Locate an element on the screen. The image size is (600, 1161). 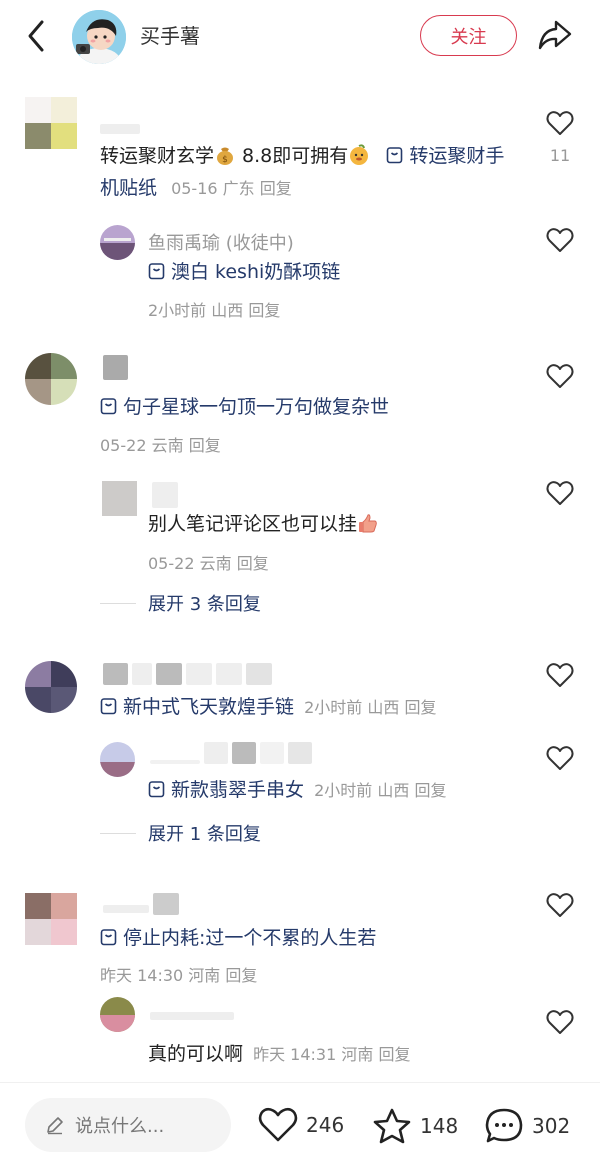
reply-text: 新款翡翠手串女 2小时前 山西 回复 is located at coordinates (297, 790).